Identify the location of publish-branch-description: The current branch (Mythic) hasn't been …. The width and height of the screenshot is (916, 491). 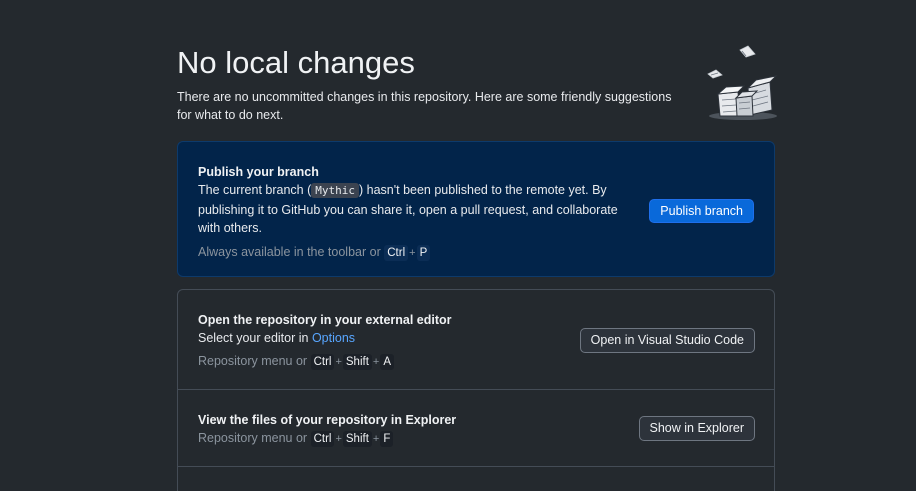
(418, 209).